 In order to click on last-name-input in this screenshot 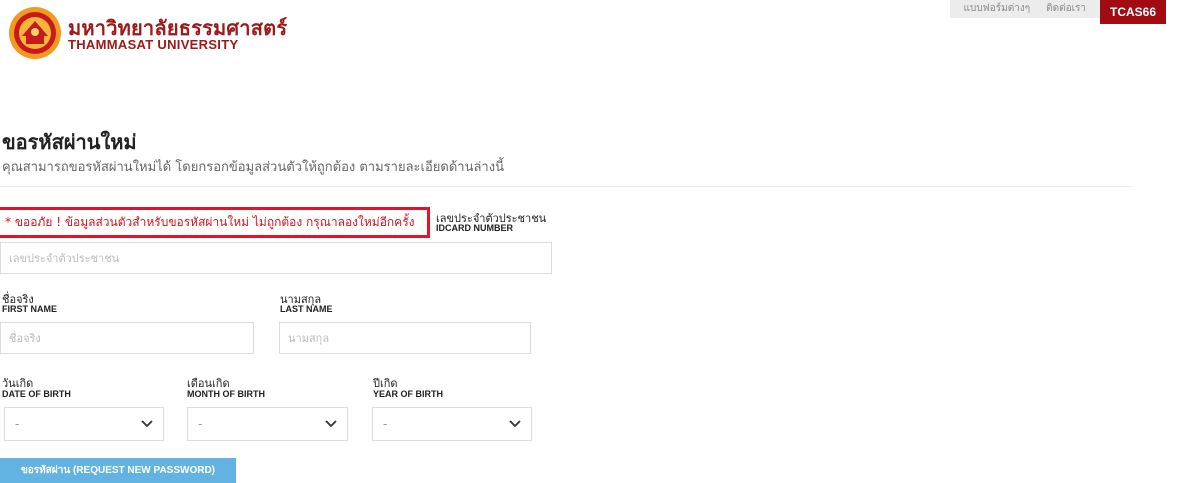, I will do `click(405, 338)`.